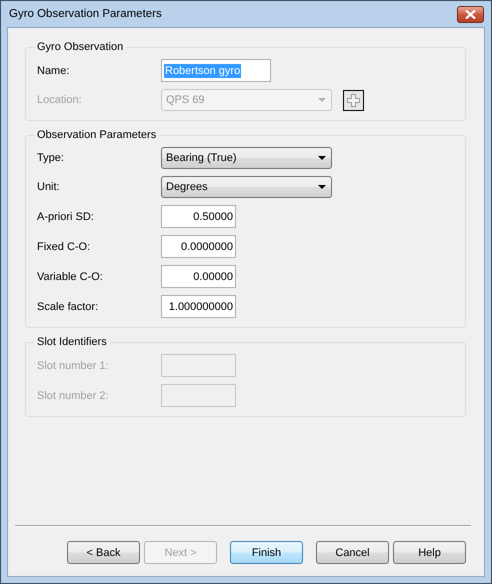 This screenshot has width=492, height=584. Describe the element at coordinates (73, 396) in the screenshot. I see `field-label: Slot number 2:` at that location.